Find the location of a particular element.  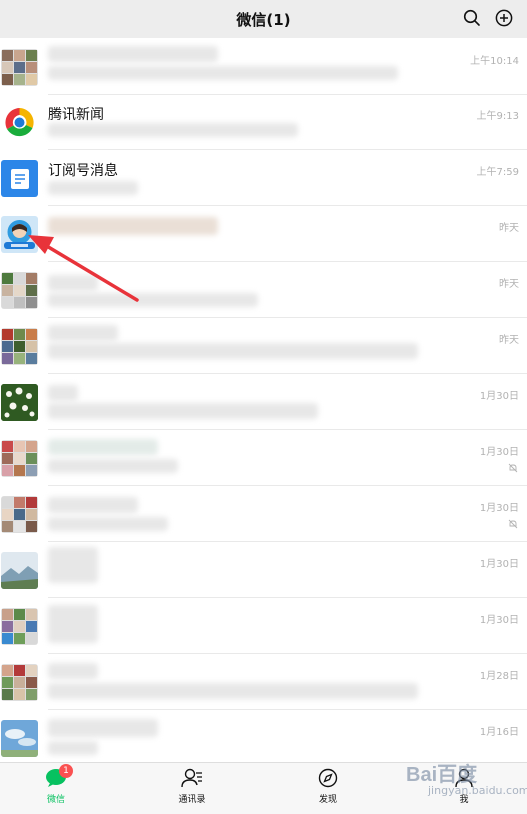

top-bar: 微信(1) is located at coordinates (263, 19).